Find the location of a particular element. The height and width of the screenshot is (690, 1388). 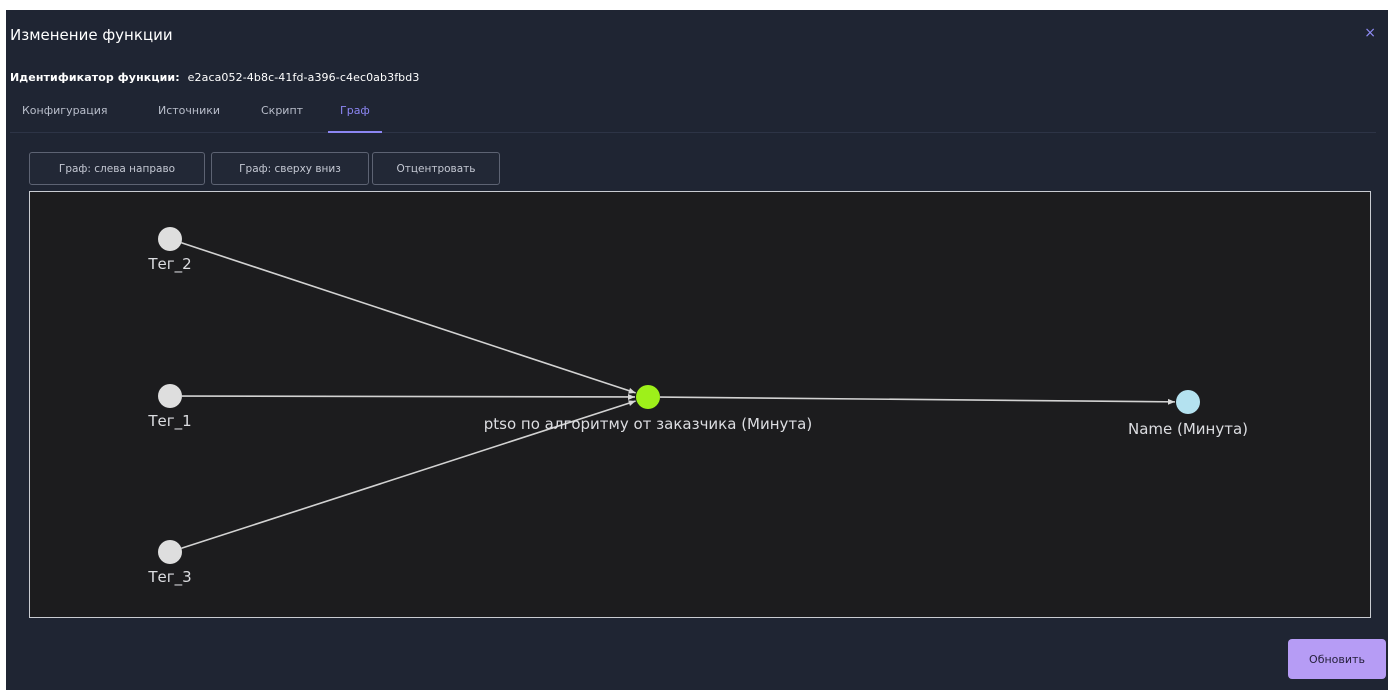

close-icon: × is located at coordinates (1370, 33).